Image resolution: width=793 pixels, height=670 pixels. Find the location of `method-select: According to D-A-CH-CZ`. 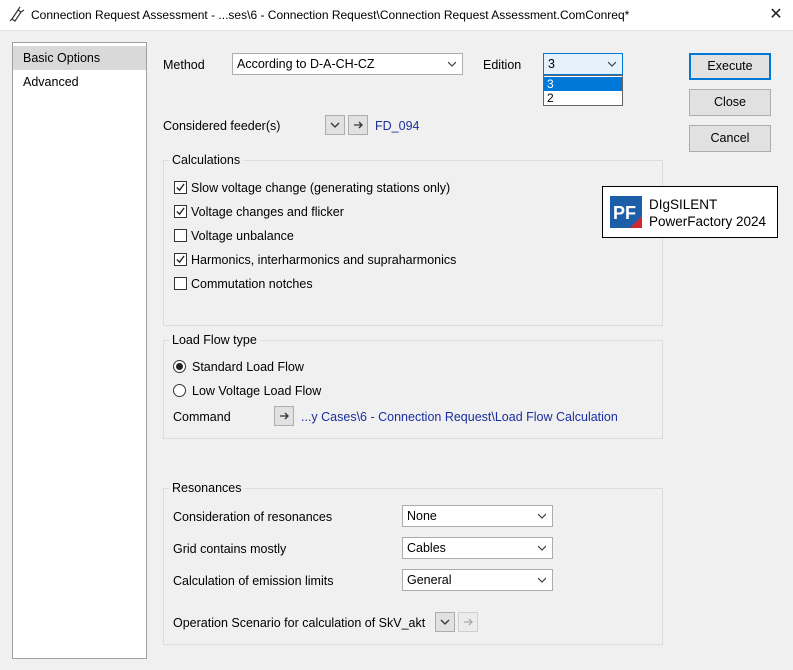

method-select: According to D-A-CH-CZ is located at coordinates (347, 64).